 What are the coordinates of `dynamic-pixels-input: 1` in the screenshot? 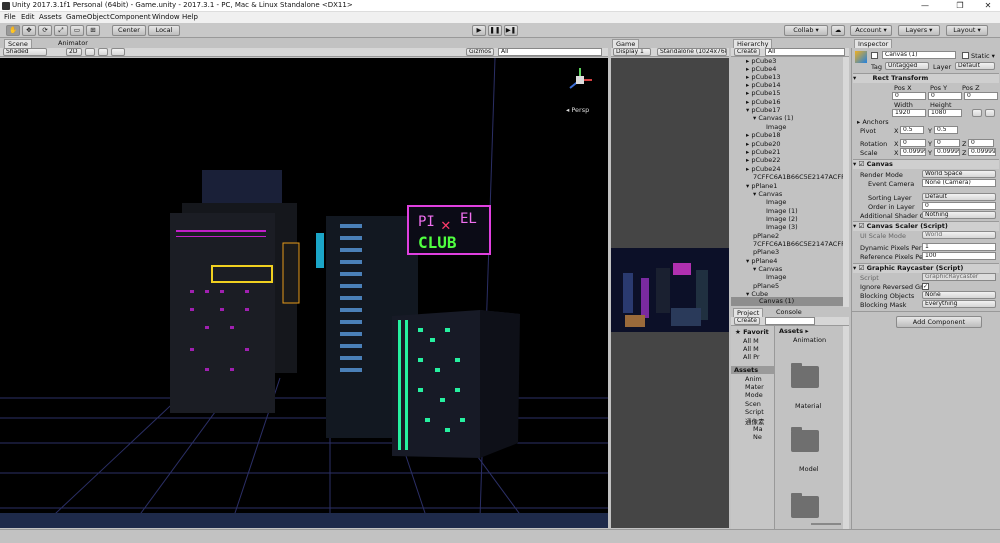 It's located at (959, 247).